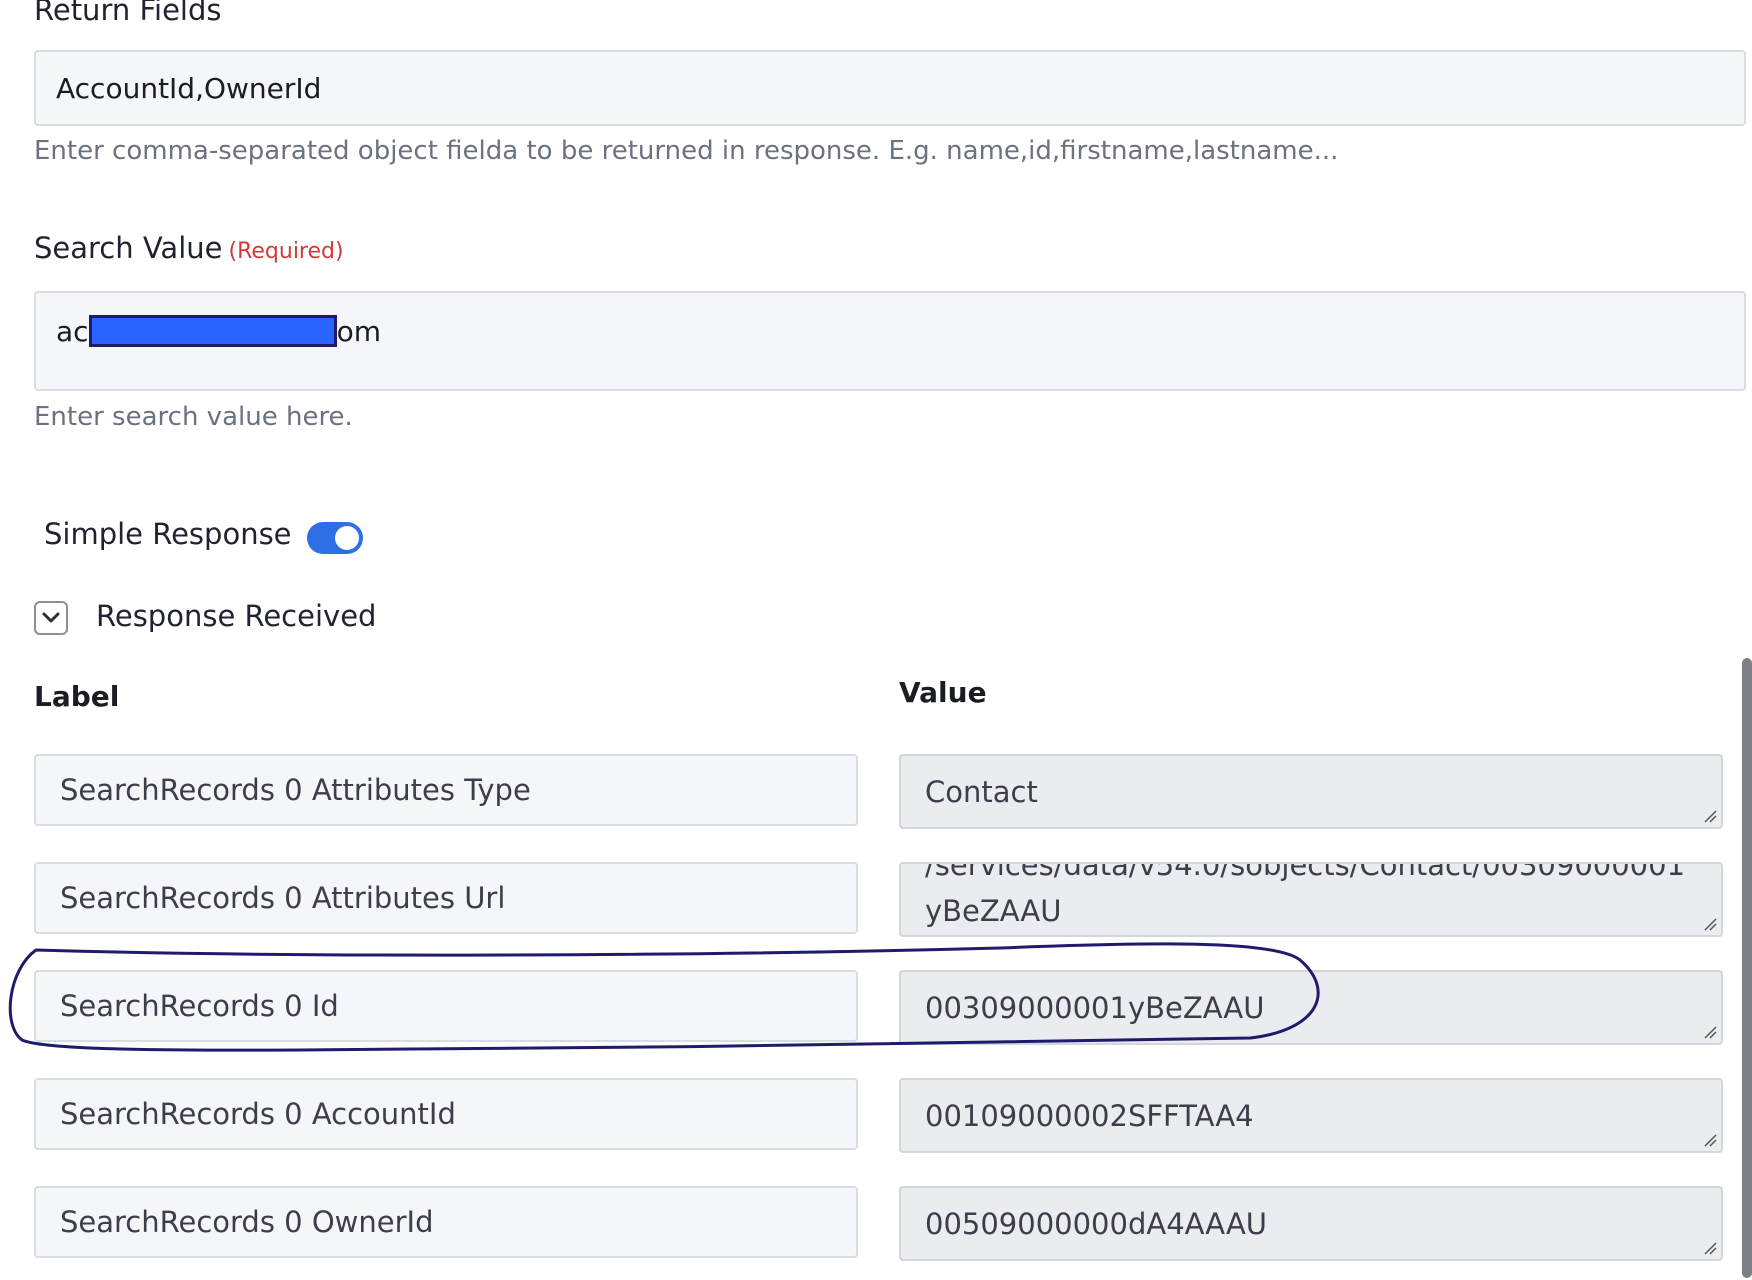 The image size is (1752, 1280). I want to click on response-received-collapse-button, so click(51, 618).